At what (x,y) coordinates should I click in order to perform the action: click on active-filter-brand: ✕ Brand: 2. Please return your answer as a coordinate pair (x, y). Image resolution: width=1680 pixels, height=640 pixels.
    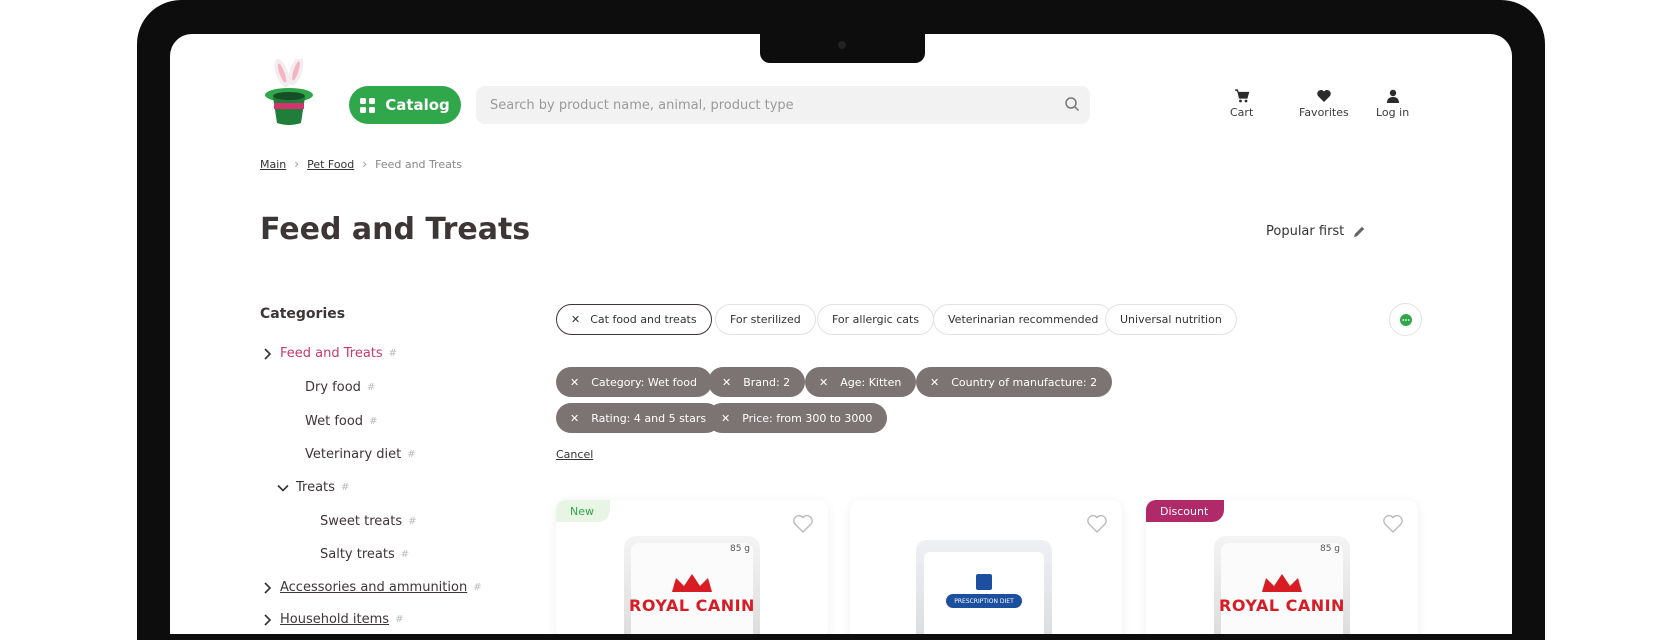
    Looking at the image, I should click on (757, 382).